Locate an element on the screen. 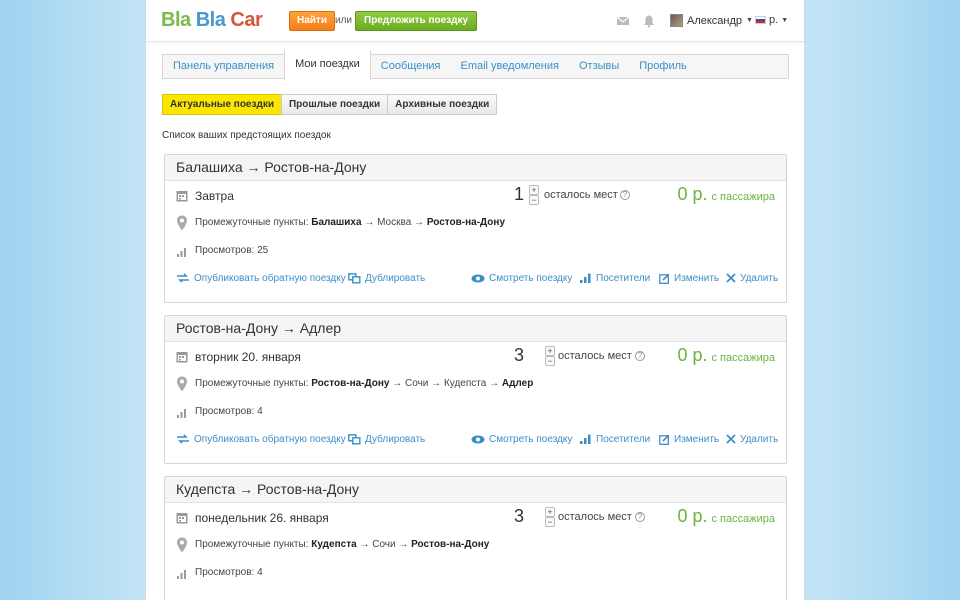  bell-icon is located at coordinates (649, 21).